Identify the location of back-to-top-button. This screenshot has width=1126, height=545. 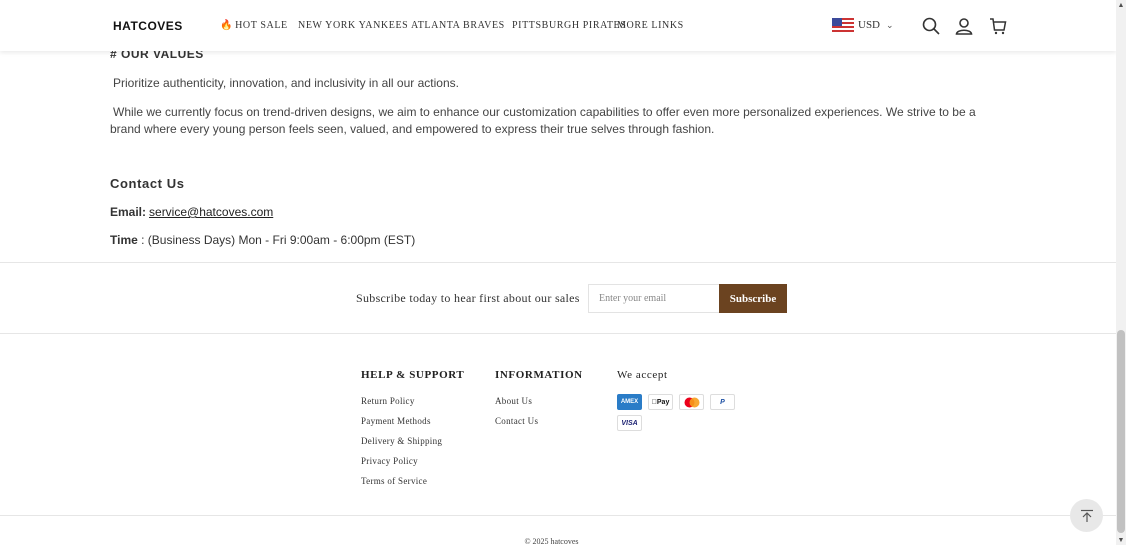
(1086, 515).